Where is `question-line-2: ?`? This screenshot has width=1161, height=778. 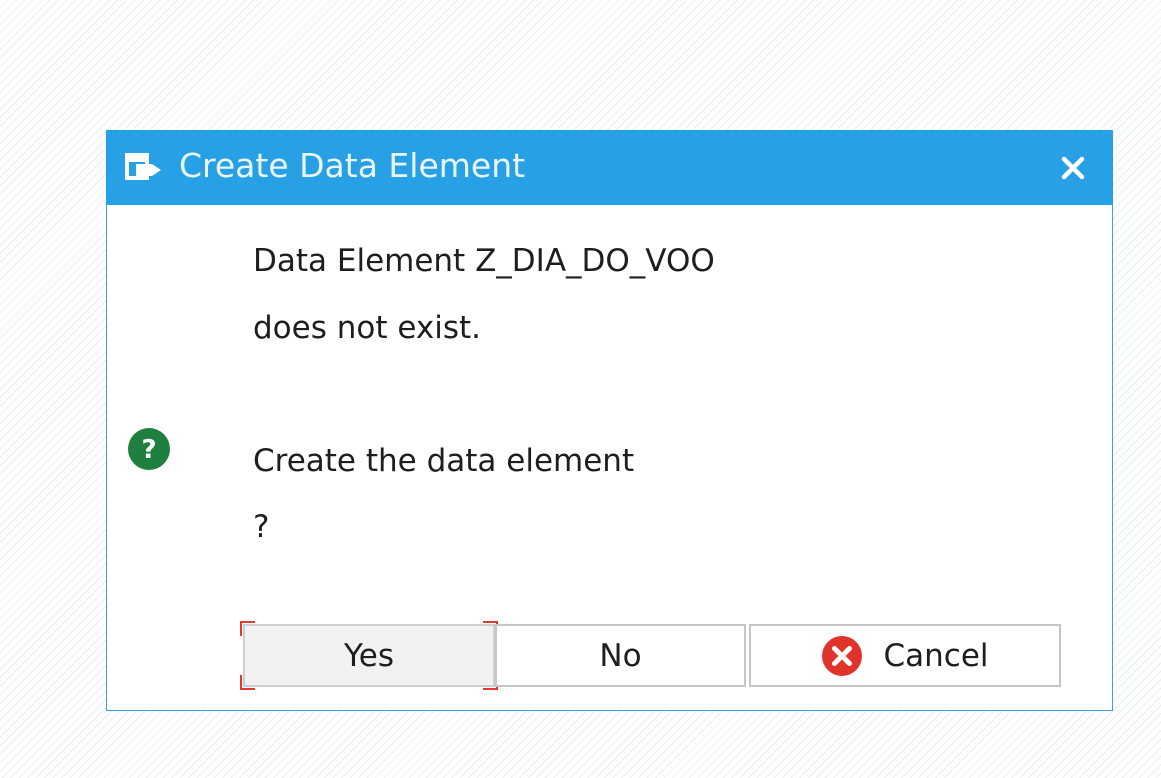 question-line-2: ? is located at coordinates (261, 527).